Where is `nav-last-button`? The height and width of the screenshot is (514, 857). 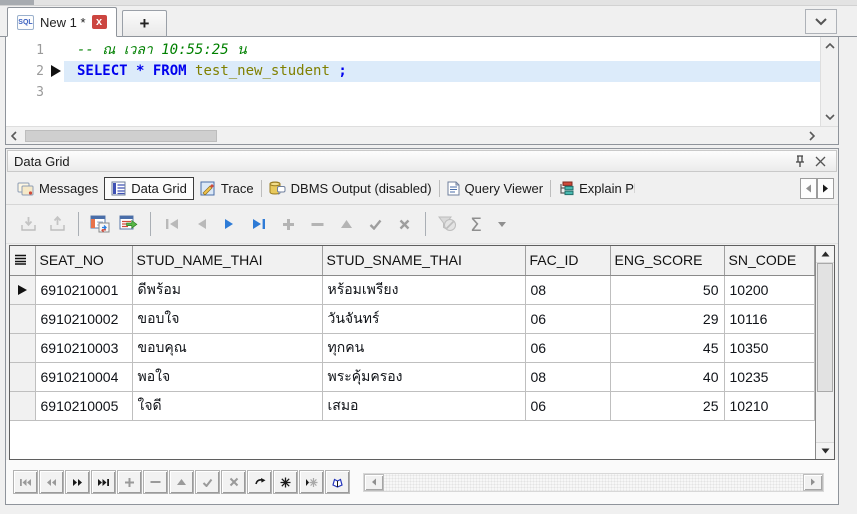
nav-last-button is located at coordinates (103, 482).